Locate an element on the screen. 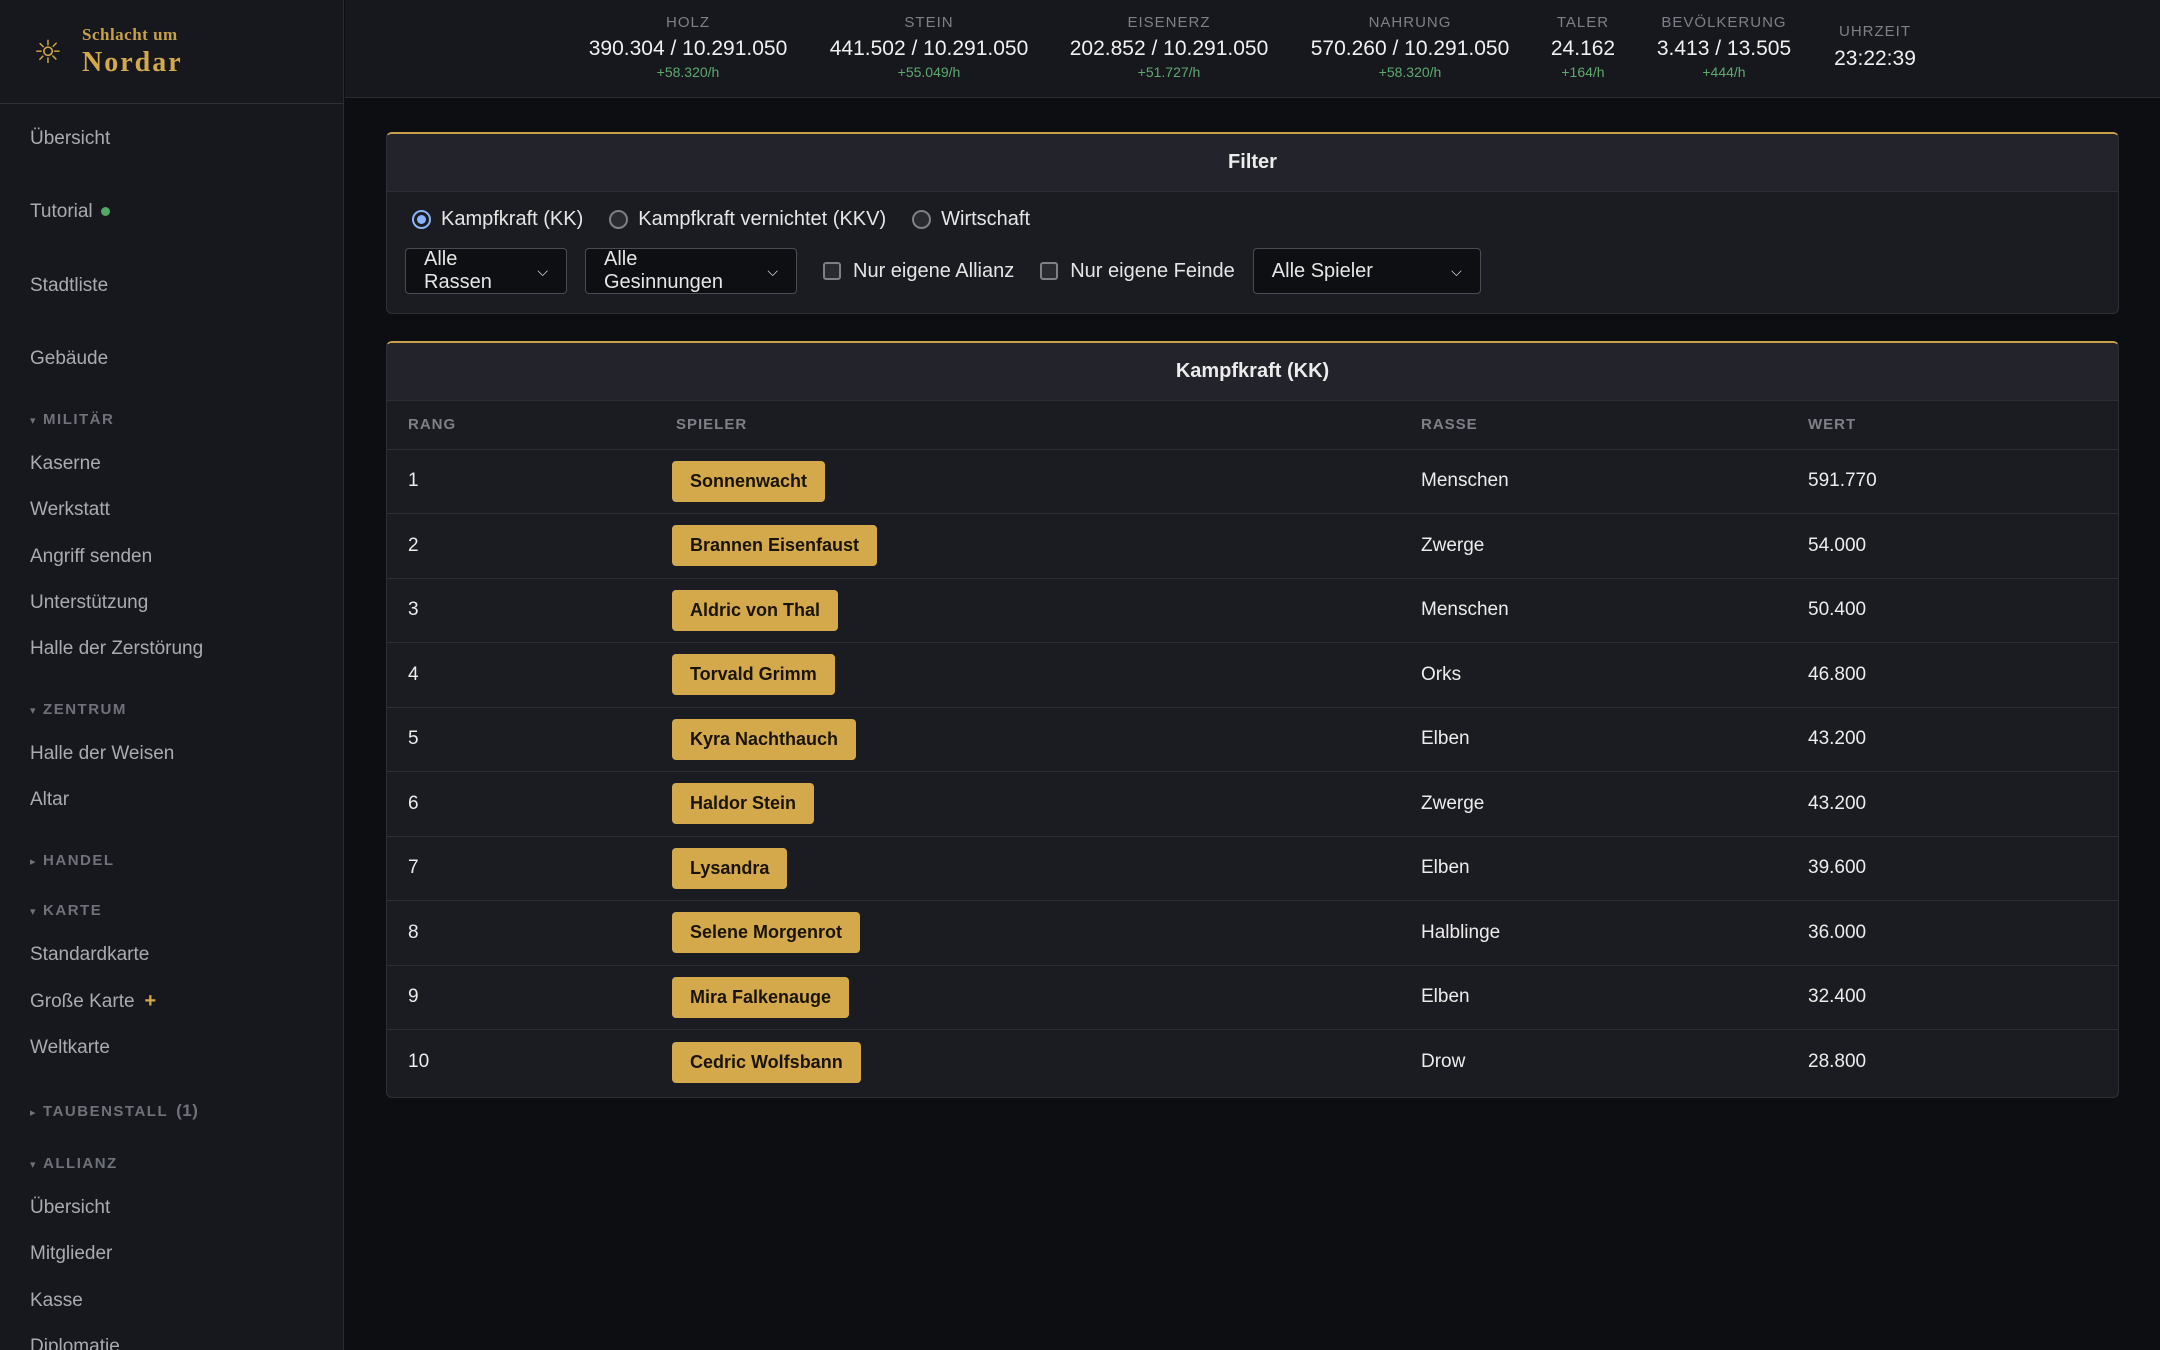  player-link: Aldric von Thal is located at coordinates (755, 610).